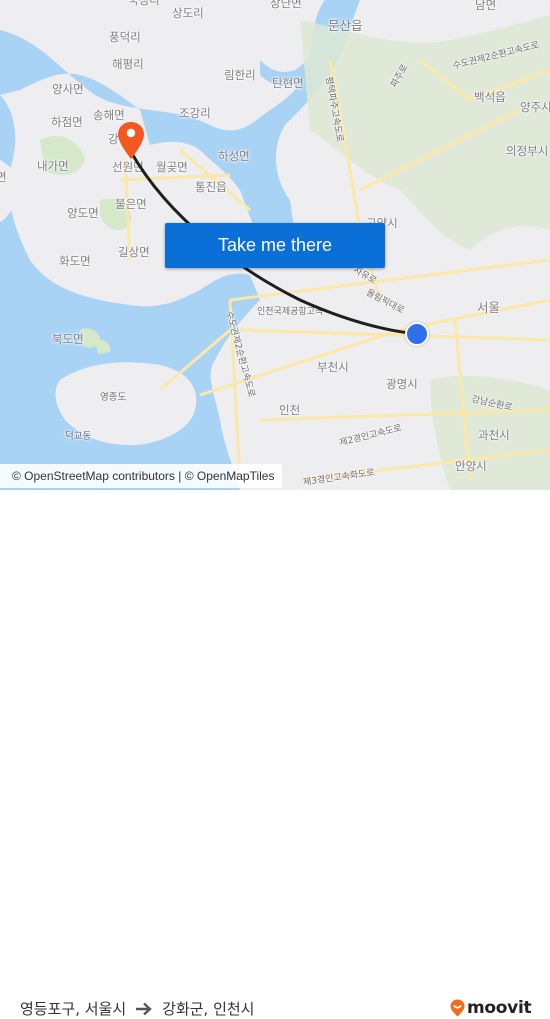  Describe the element at coordinates (73, 1009) in the screenshot. I see `route-origin: 영등포구, 서울시` at that location.